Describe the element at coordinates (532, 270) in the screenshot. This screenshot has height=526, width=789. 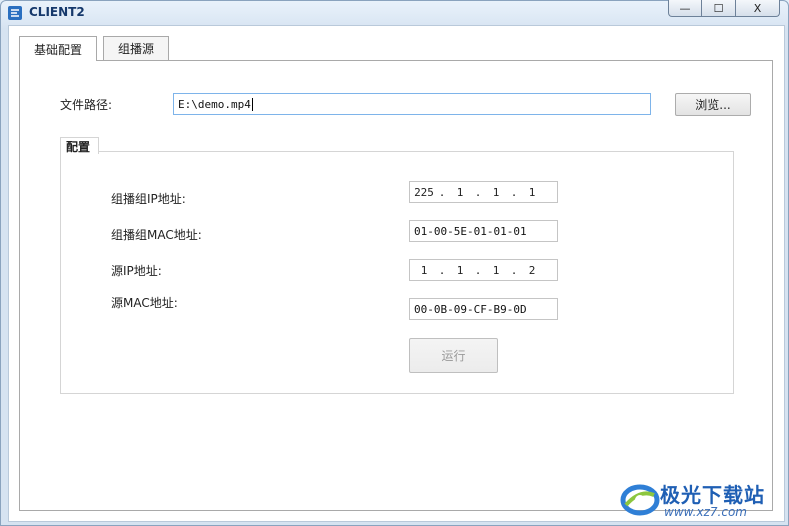
I see `ip-octet: 2` at that location.